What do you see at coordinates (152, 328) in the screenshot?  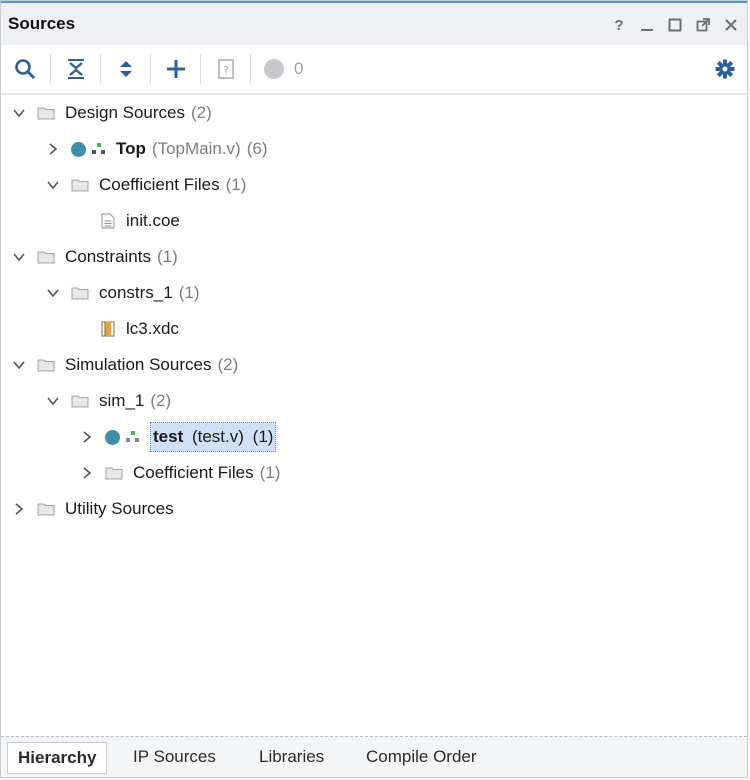 I see `node-label: lc3.xdc` at bounding box center [152, 328].